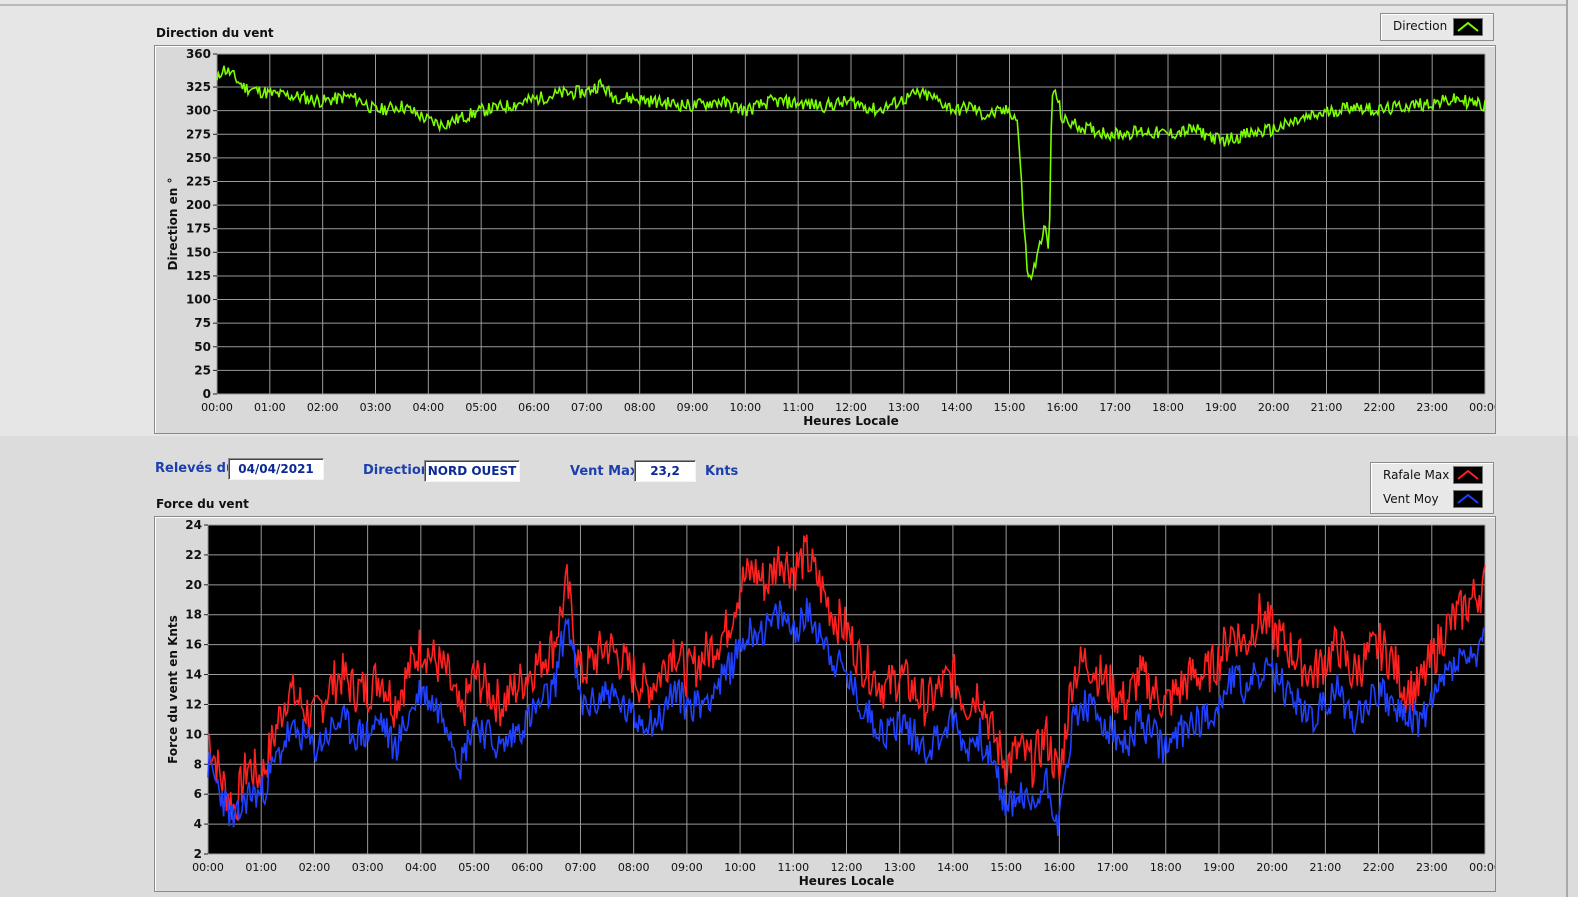 Image resolution: width=1578 pixels, height=897 pixels. What do you see at coordinates (722, 471) in the screenshot?
I see `vent-max-unit: Knts` at bounding box center [722, 471].